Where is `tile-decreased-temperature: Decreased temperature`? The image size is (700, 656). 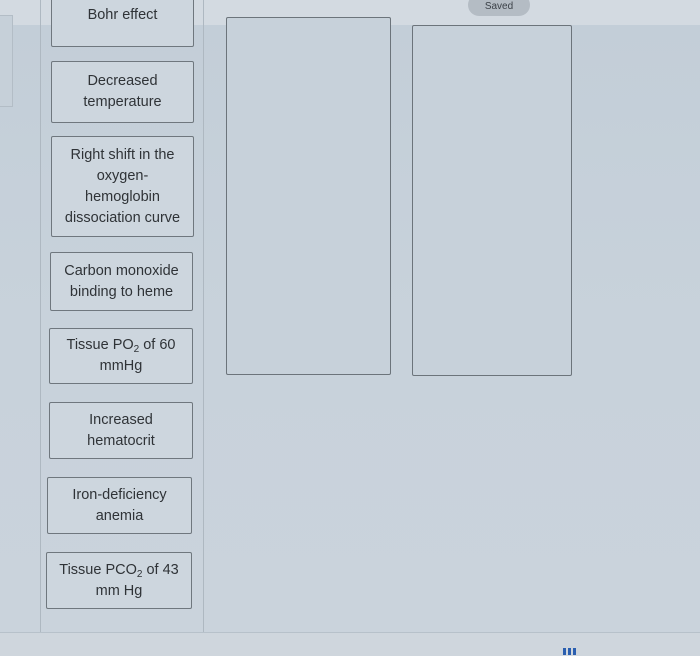
tile-decreased-temperature: Decreased temperature is located at coordinates (122, 92).